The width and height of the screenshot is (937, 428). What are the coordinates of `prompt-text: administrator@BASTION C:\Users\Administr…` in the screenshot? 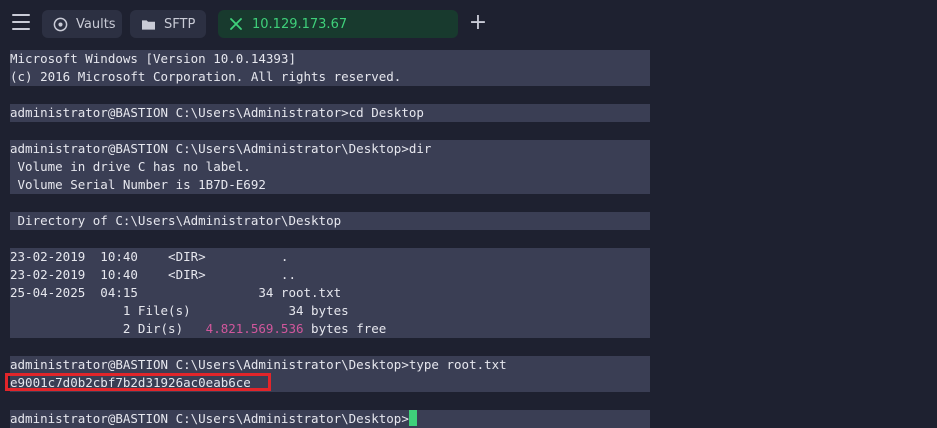 It's located at (209, 418).